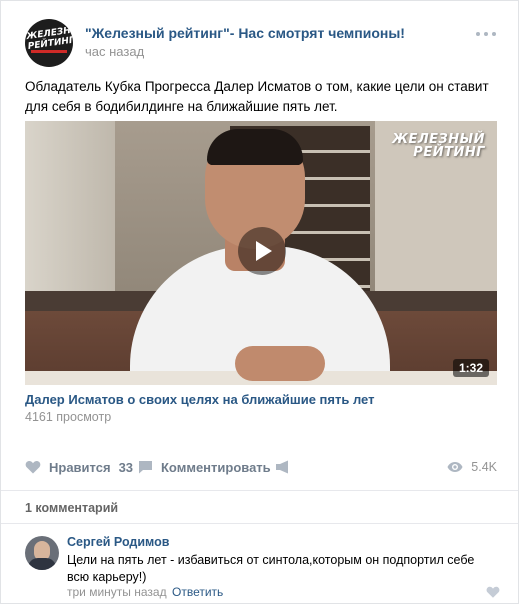 This screenshot has width=519, height=604. What do you see at coordinates (470, 368) in the screenshot?
I see `video-duration: 1:32` at bounding box center [470, 368].